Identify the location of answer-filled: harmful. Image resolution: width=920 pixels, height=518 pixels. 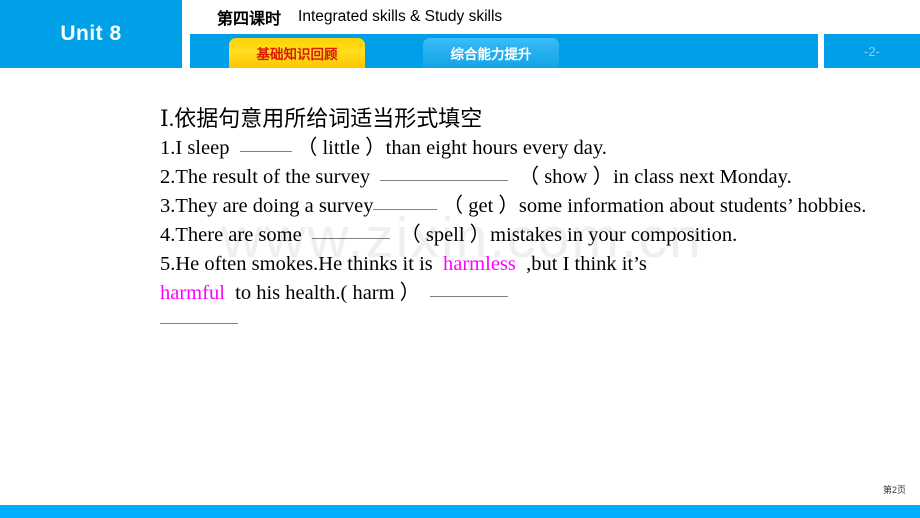
(192, 293).